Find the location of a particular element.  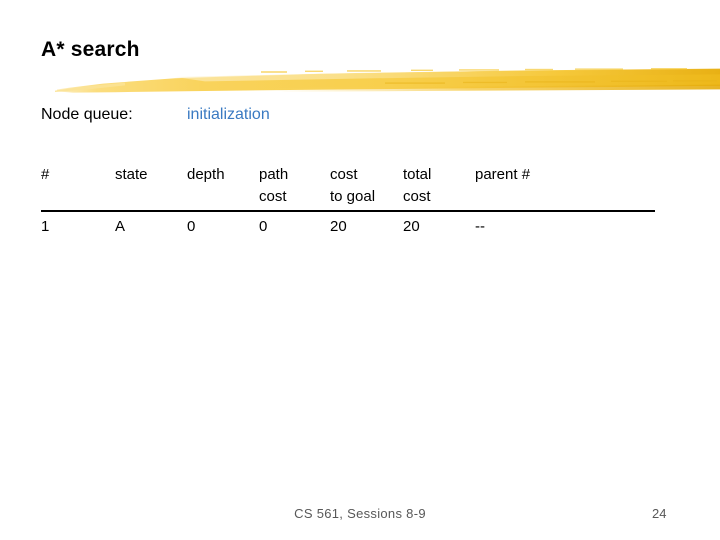

table-row: 1 A 0 0 20 20 -- is located at coordinates (349, 230).